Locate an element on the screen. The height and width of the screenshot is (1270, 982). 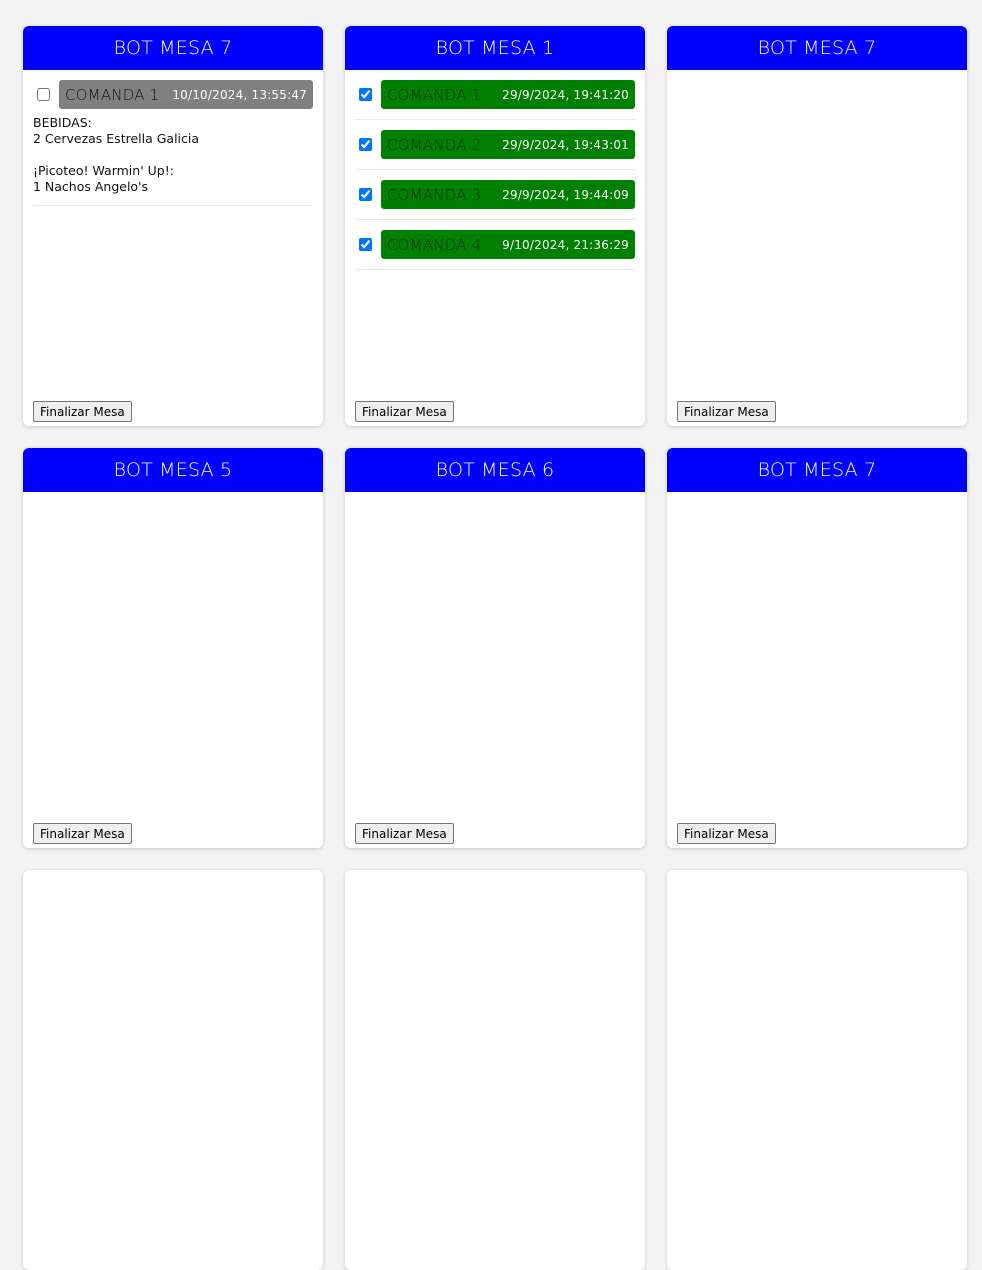
order-item: COMANDA 2 29/9/2024, 19:43:01 is located at coordinates (495, 150).